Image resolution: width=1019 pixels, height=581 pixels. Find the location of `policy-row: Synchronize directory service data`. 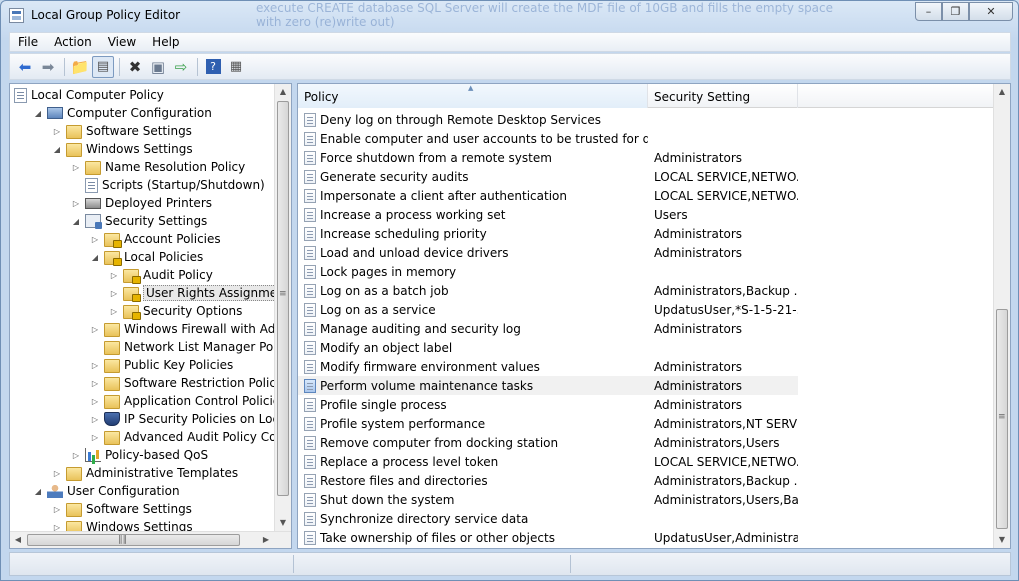

policy-row: Synchronize directory service data is located at coordinates (548, 518).